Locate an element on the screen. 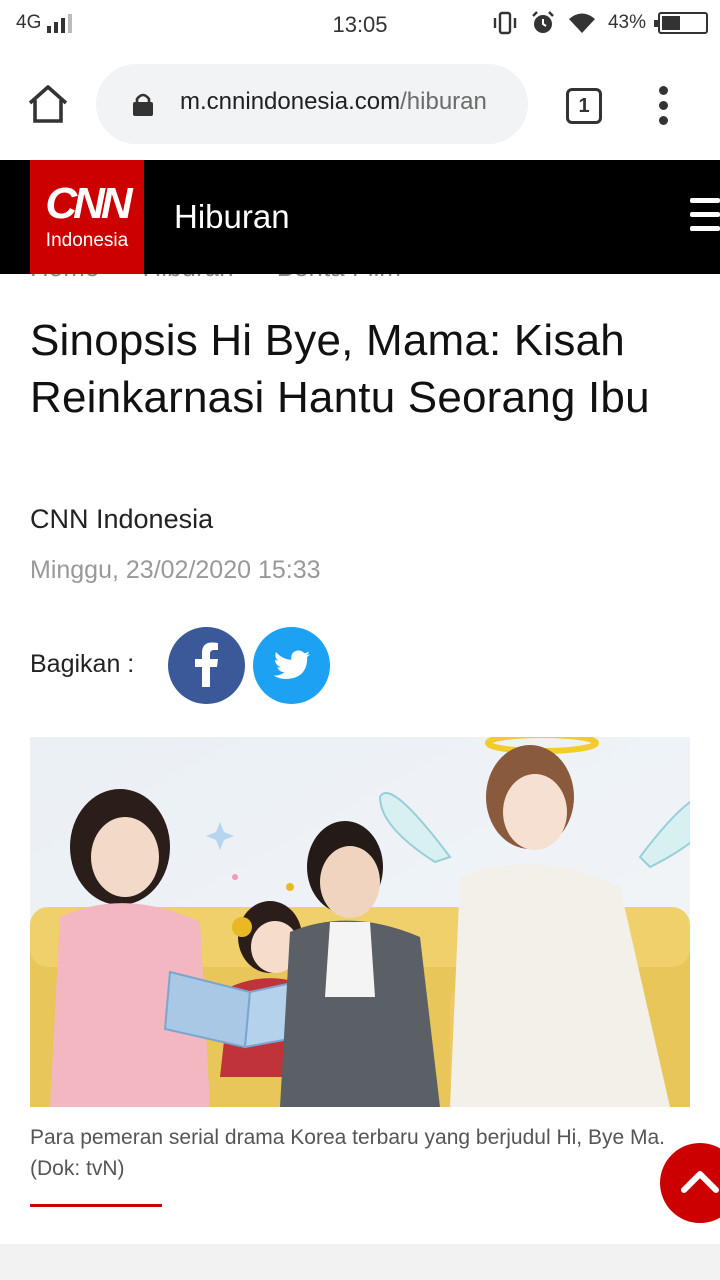  caption-divider is located at coordinates (96, 1205).